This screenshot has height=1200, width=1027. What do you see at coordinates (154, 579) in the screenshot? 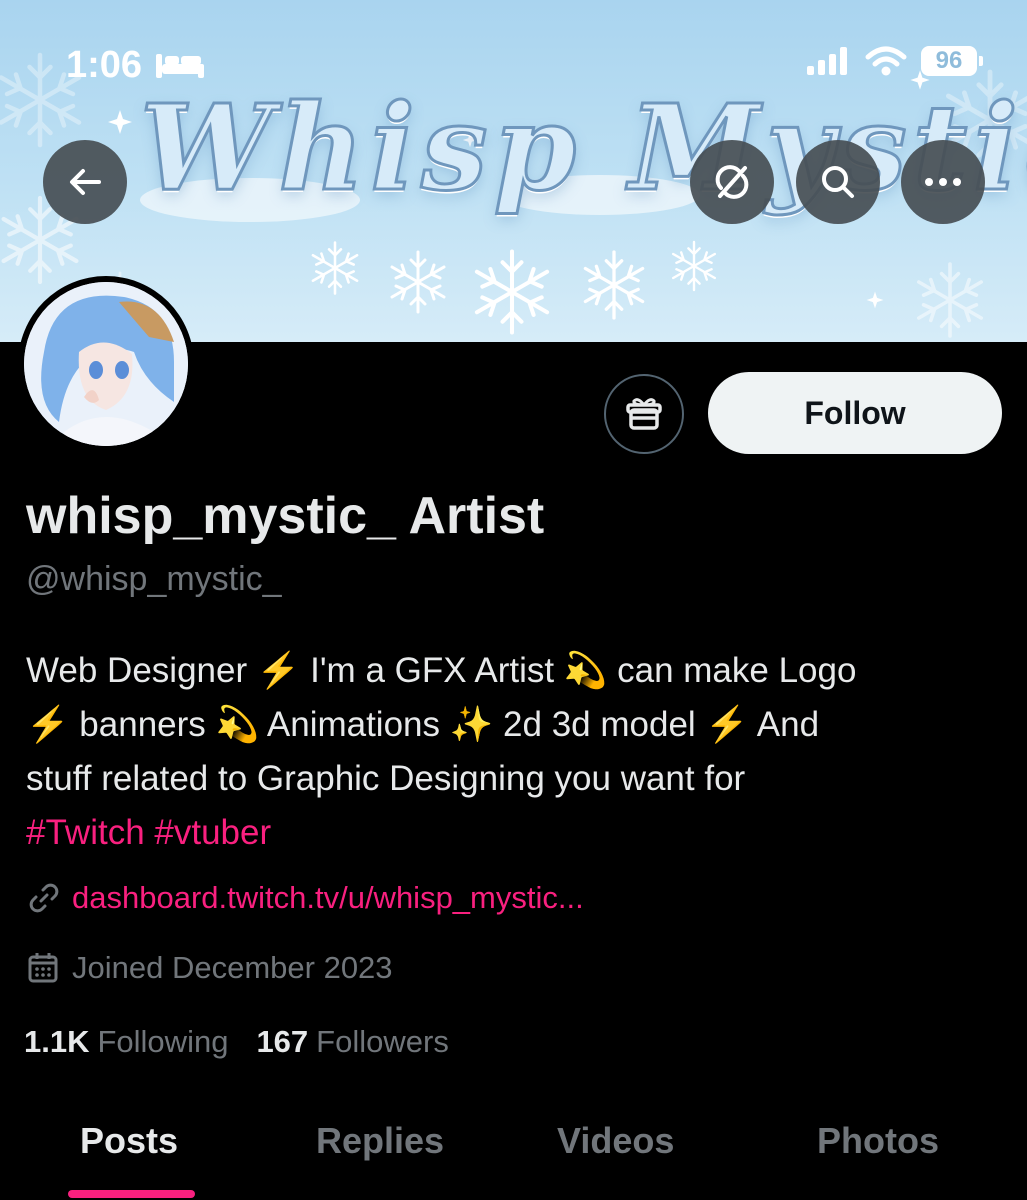
I see `handle: @whisp_mystic_` at bounding box center [154, 579].